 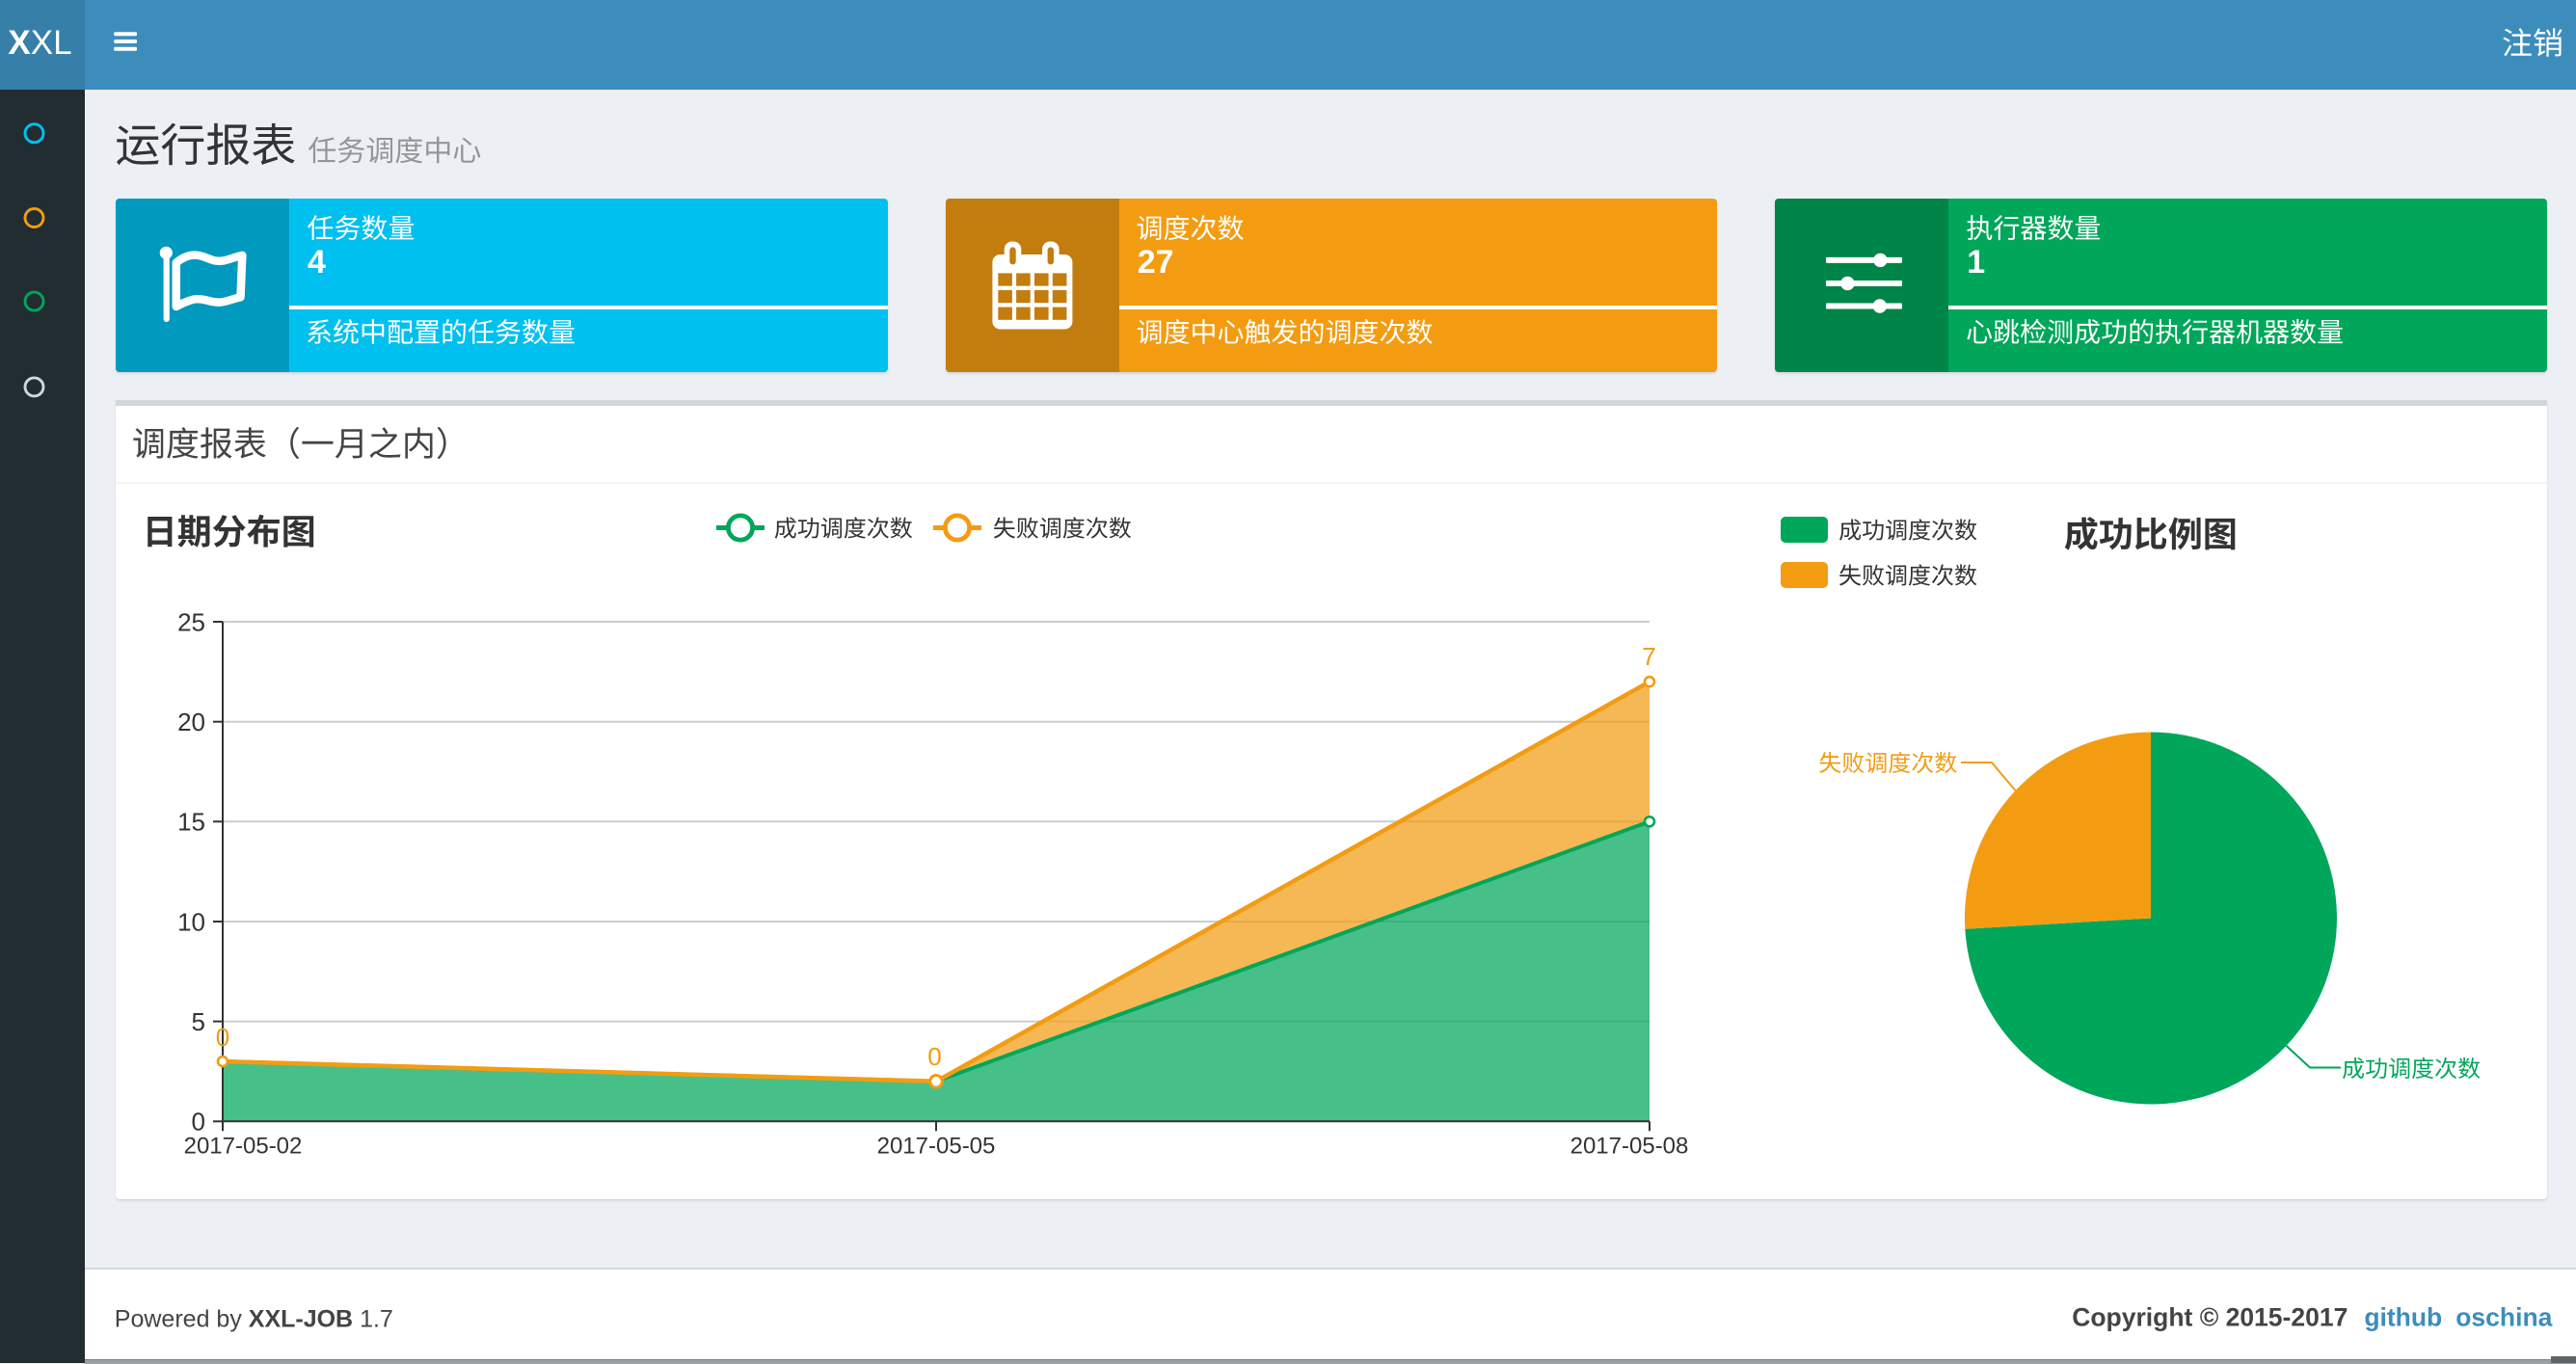 What do you see at coordinates (1630, 1147) in the screenshot?
I see `svg-text: 2017-05-08` at bounding box center [1630, 1147].